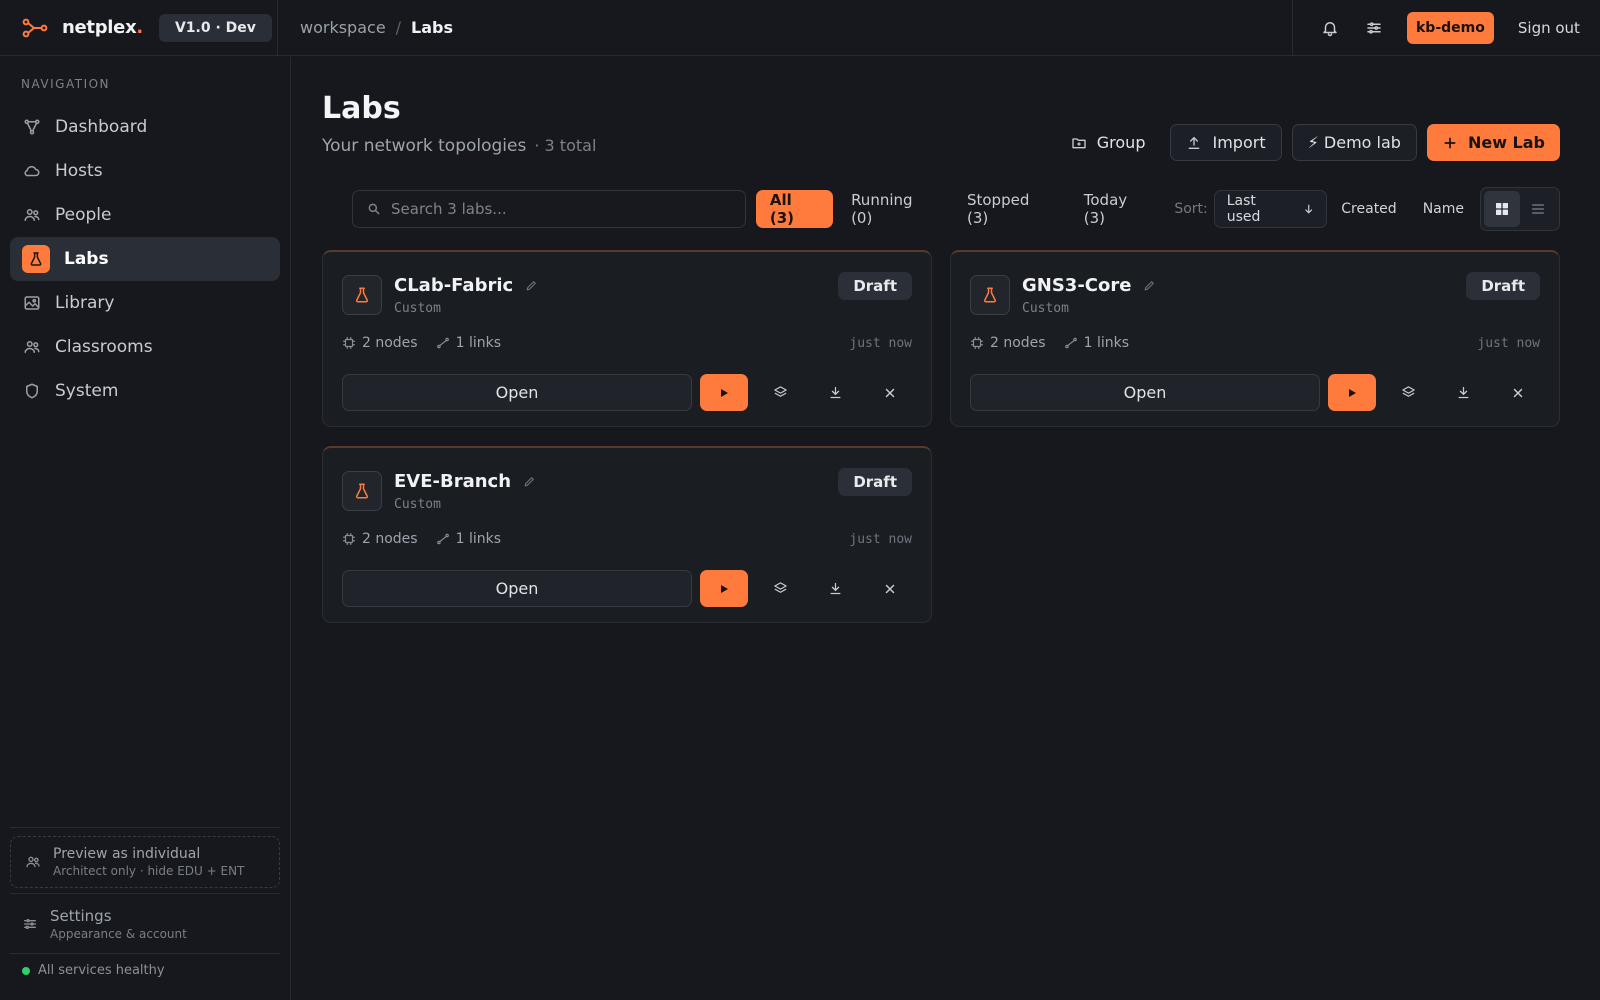 This screenshot has width=1600, height=1000. I want to click on settings-link: Settings Appearance & account, so click(104, 924).